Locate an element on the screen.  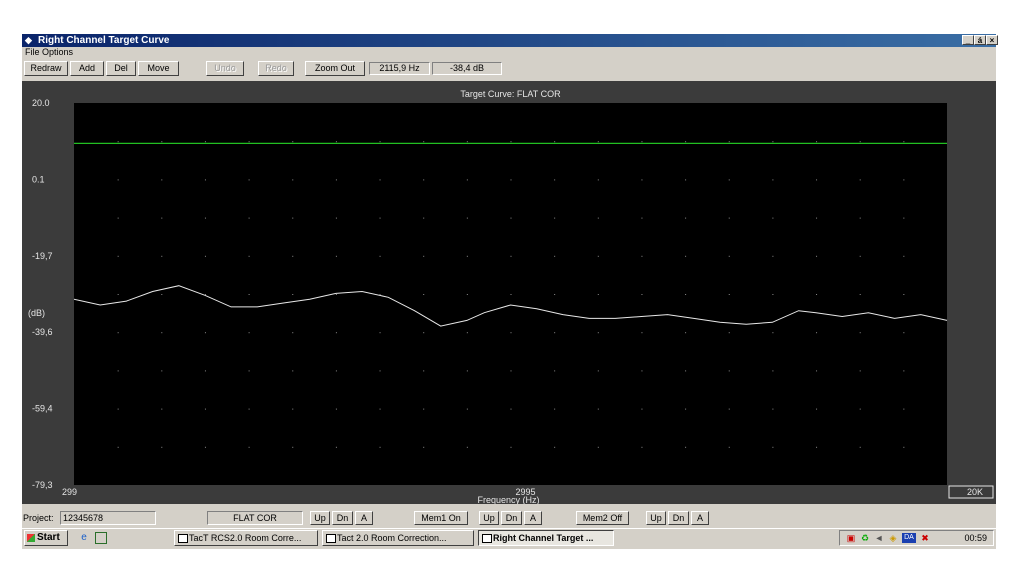
mem2-a-button: A is located at coordinates (700, 518).